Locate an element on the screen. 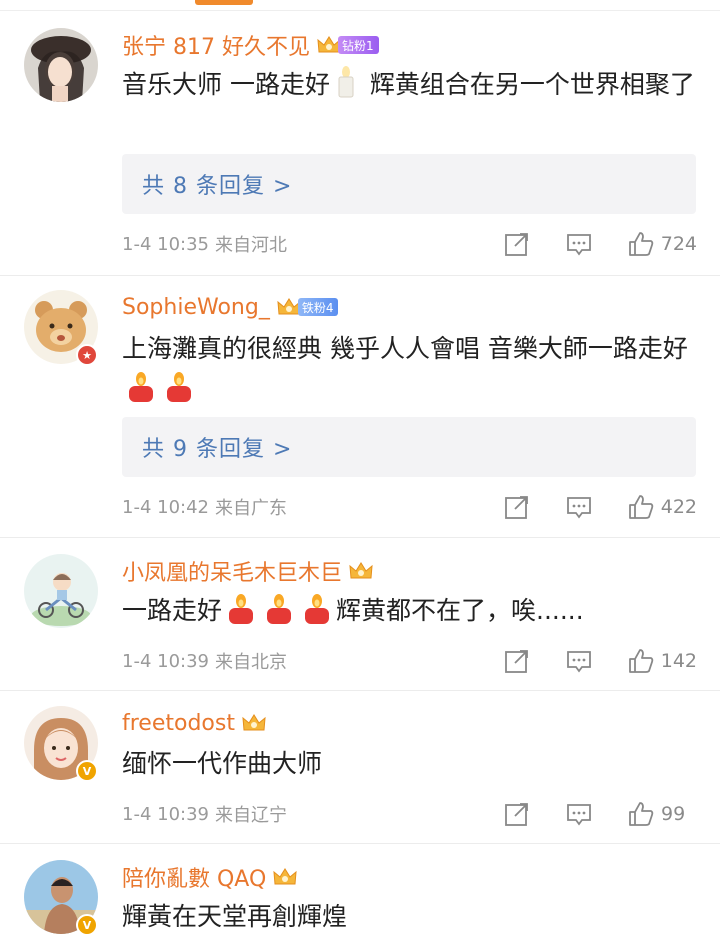 This screenshot has height=949, width=720. username: 小凤凰的呆毛木巨木巨 is located at coordinates (232, 571).